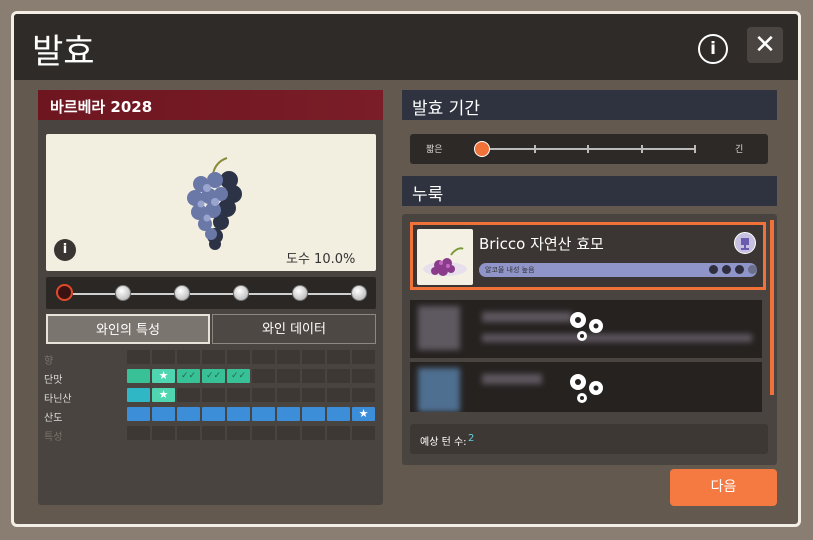 The width and height of the screenshot is (813, 540). I want to click on wine-info-icon: i, so click(65, 250).